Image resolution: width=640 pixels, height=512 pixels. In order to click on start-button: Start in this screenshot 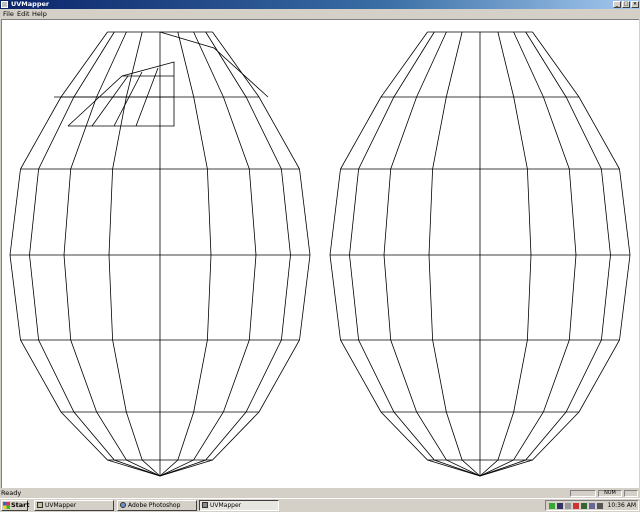, I will do `click(15, 505)`.